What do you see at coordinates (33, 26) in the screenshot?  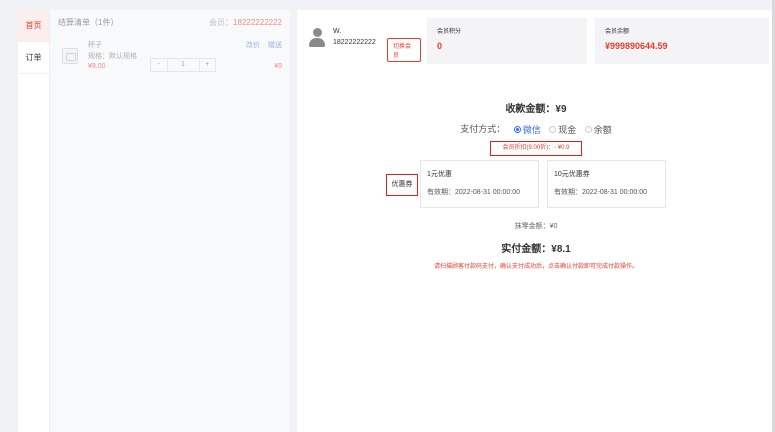 I see `nav-item-home: 首页` at bounding box center [33, 26].